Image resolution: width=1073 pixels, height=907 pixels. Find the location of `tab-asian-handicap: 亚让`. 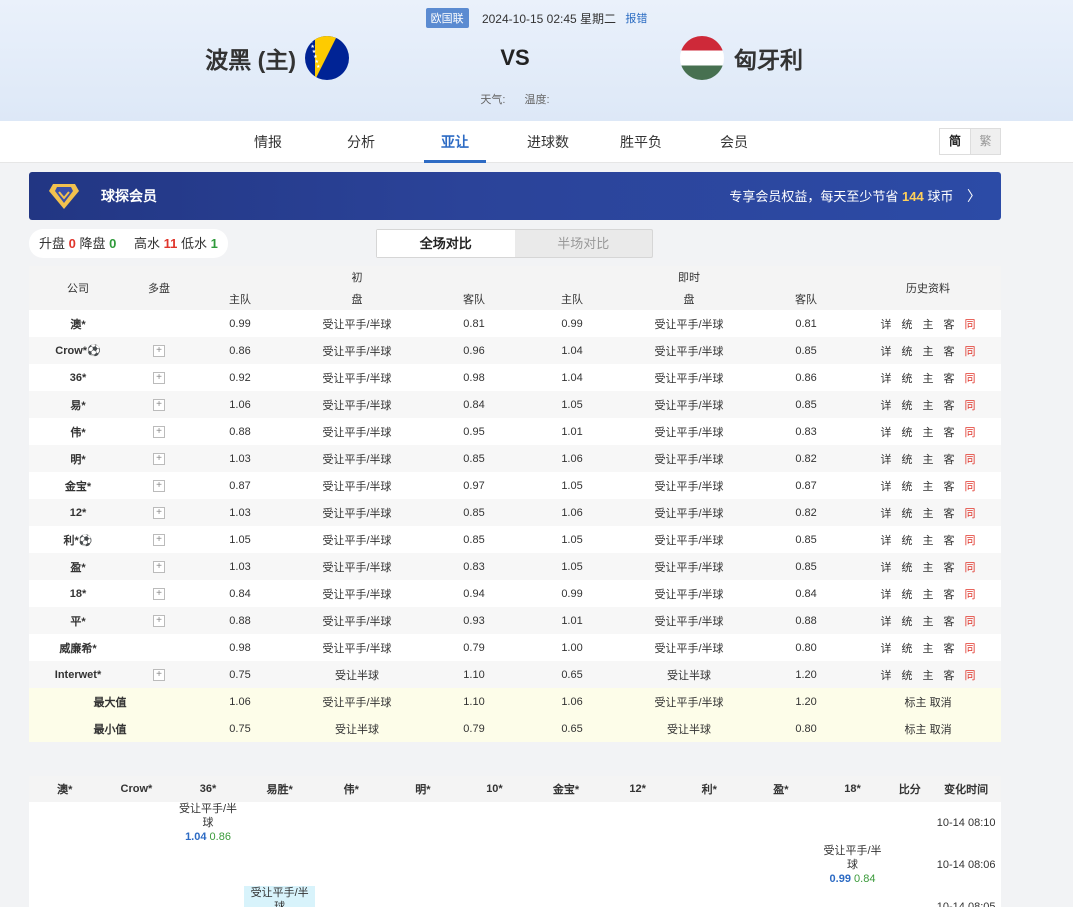

tab-asian-handicap: 亚让 is located at coordinates (455, 142).